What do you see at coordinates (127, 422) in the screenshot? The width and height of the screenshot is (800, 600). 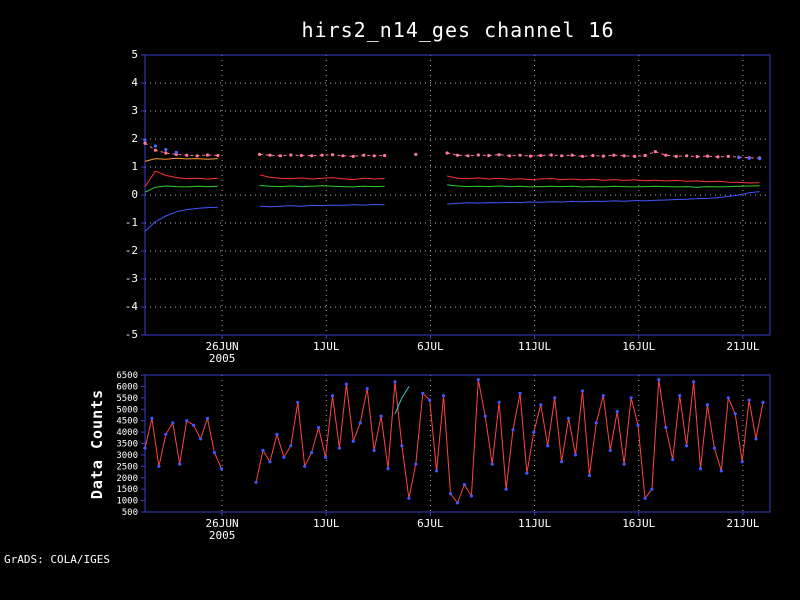 I see `svg-text: 4500` at bounding box center [127, 422].